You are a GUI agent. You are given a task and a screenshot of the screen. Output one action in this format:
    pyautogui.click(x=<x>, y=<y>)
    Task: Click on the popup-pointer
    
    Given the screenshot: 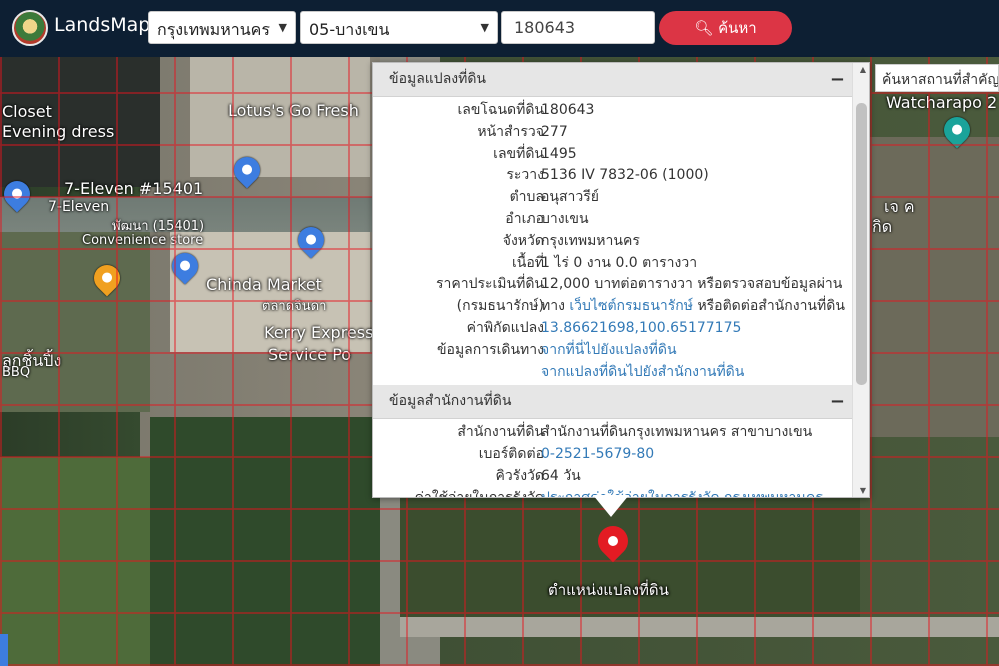 What is the action you would take?
    pyautogui.click(x=611, y=506)
    